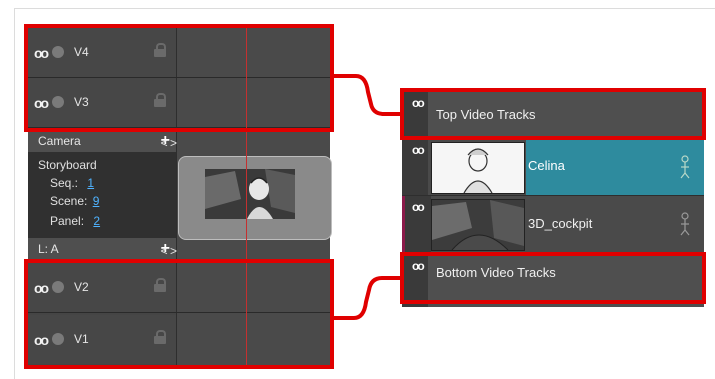 The image size is (715, 379). I want to click on connector-bottom, so click(367, 298).